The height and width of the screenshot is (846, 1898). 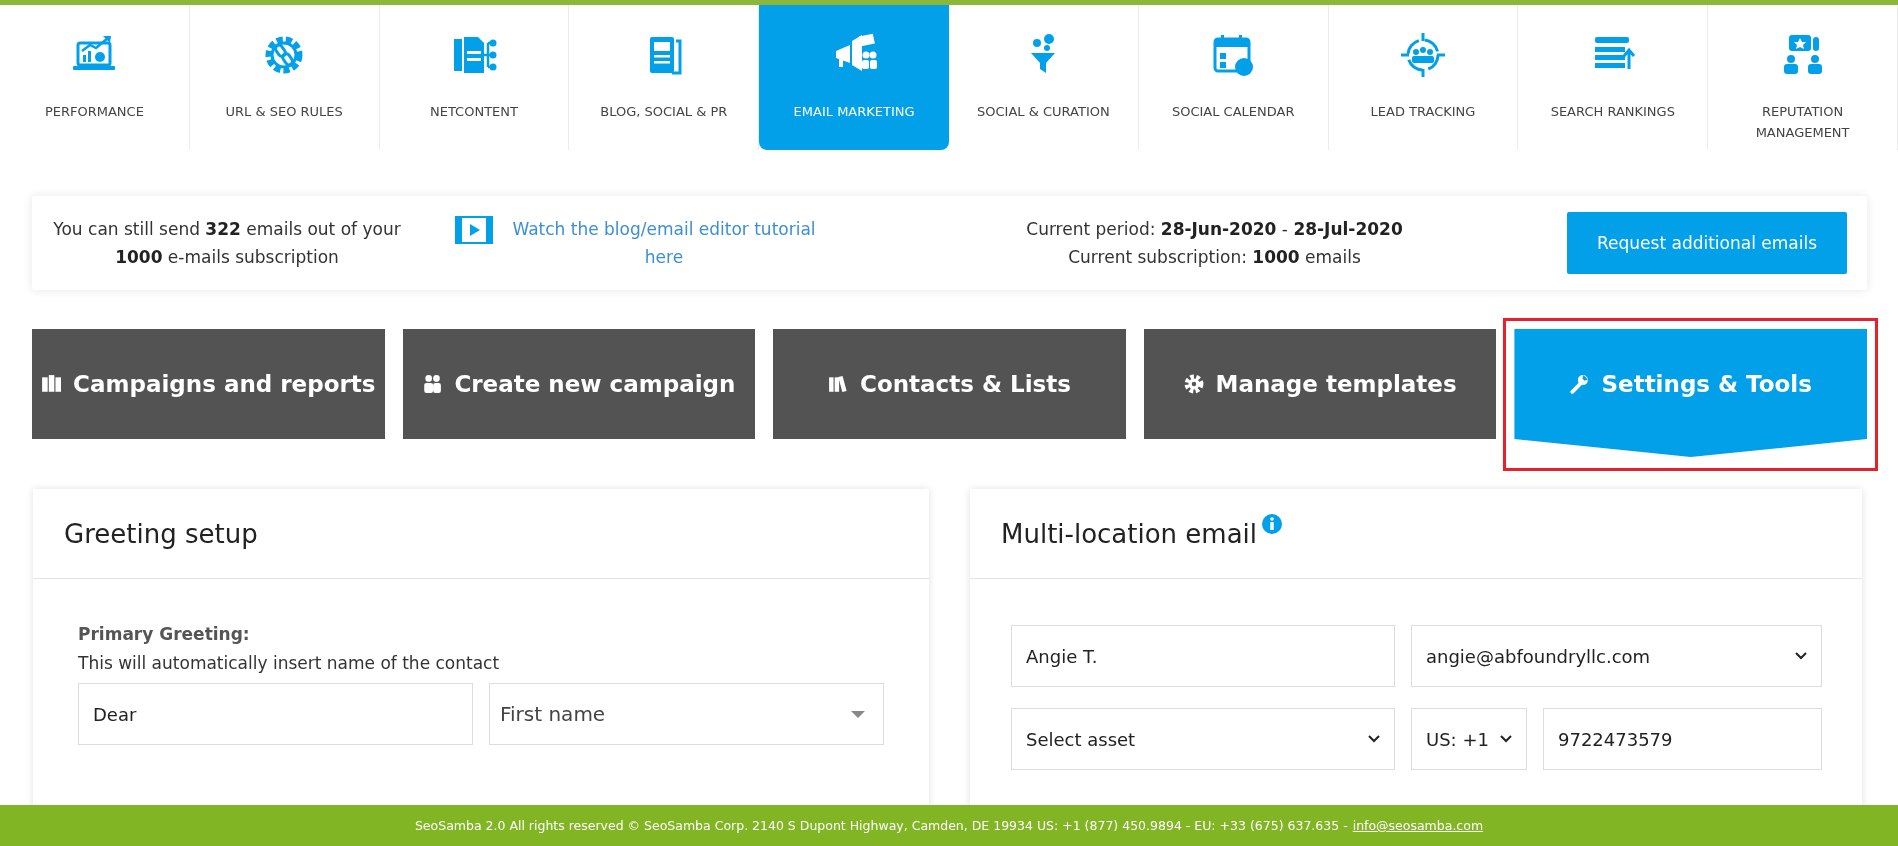 What do you see at coordinates (1616, 656) in the screenshot?
I see `email-select: angie@abfoundryllc.com` at bounding box center [1616, 656].